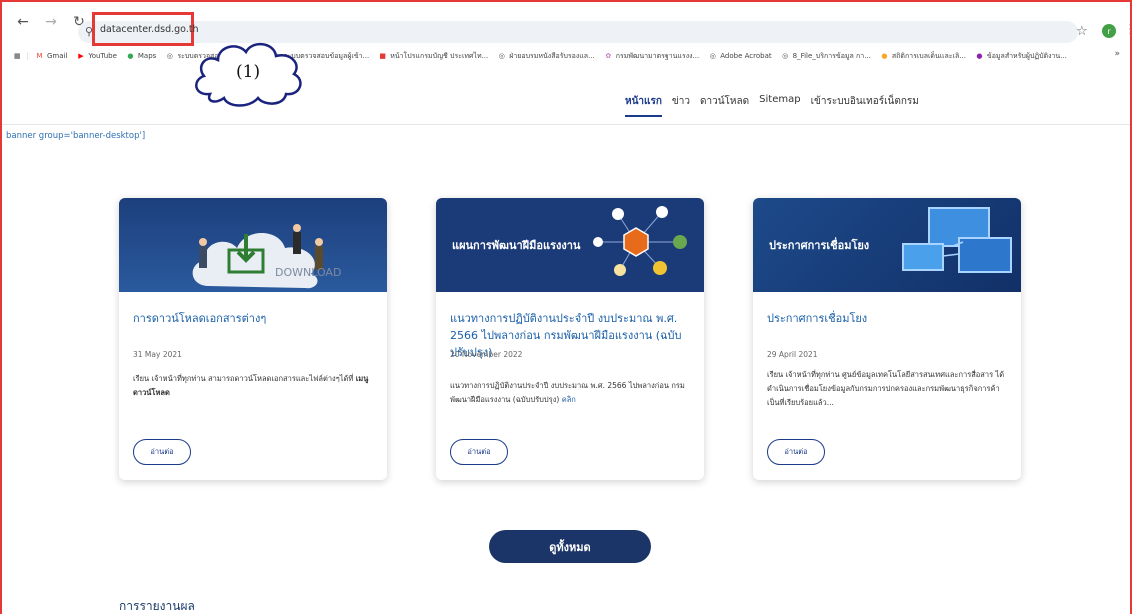 The height and width of the screenshot is (614, 1132). Describe the element at coordinates (145, 29) in the screenshot. I see `url-text: datacenter.dsd.go.th` at that location.